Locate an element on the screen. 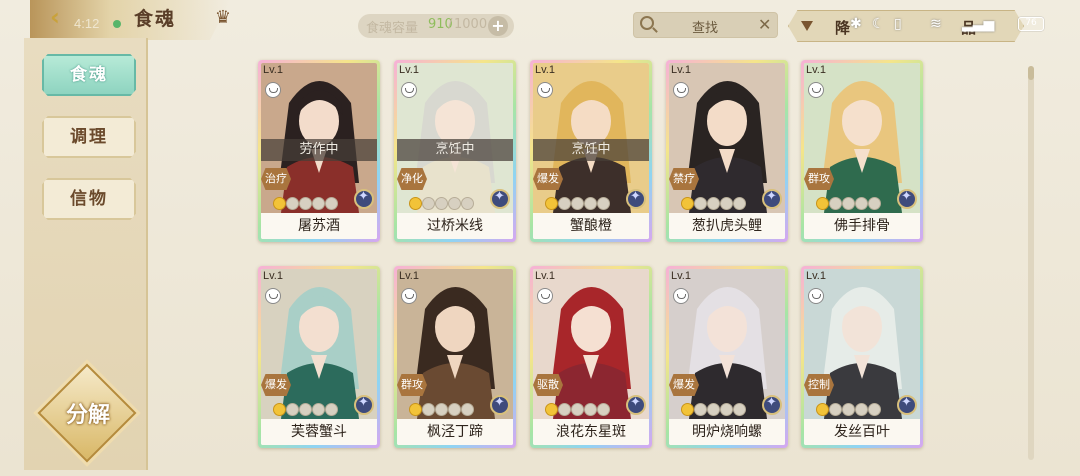 The image size is (1080, 476). character-name: 芙蓉蟹斗 is located at coordinates (319, 432).